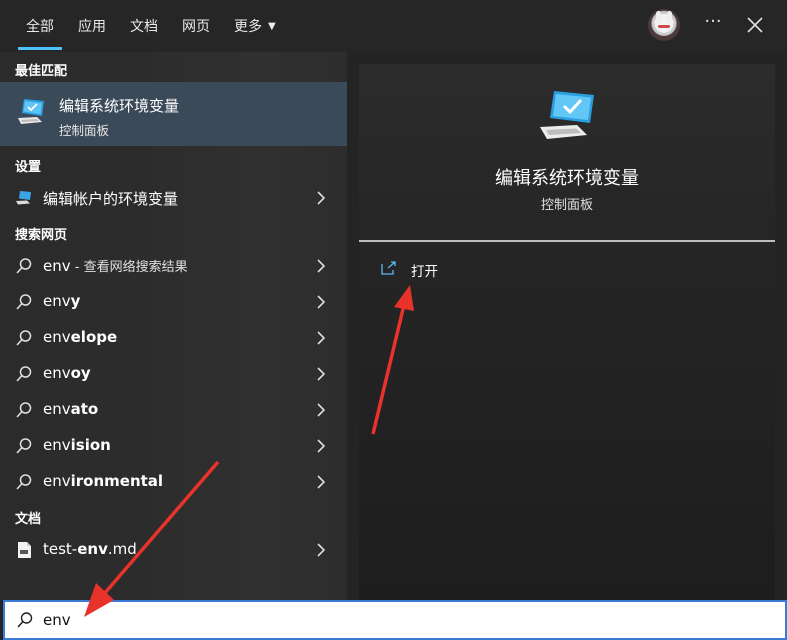  I want to click on web-result-completion: oy, so click(80, 373).